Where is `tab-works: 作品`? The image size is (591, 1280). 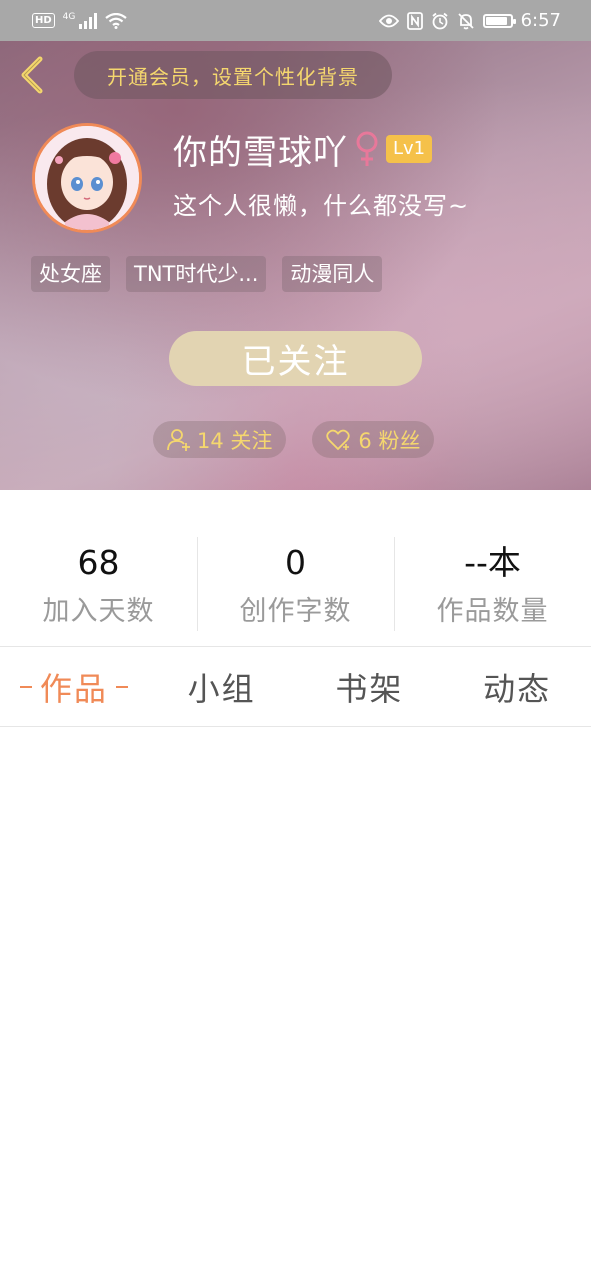 tab-works: 作品 is located at coordinates (74, 687).